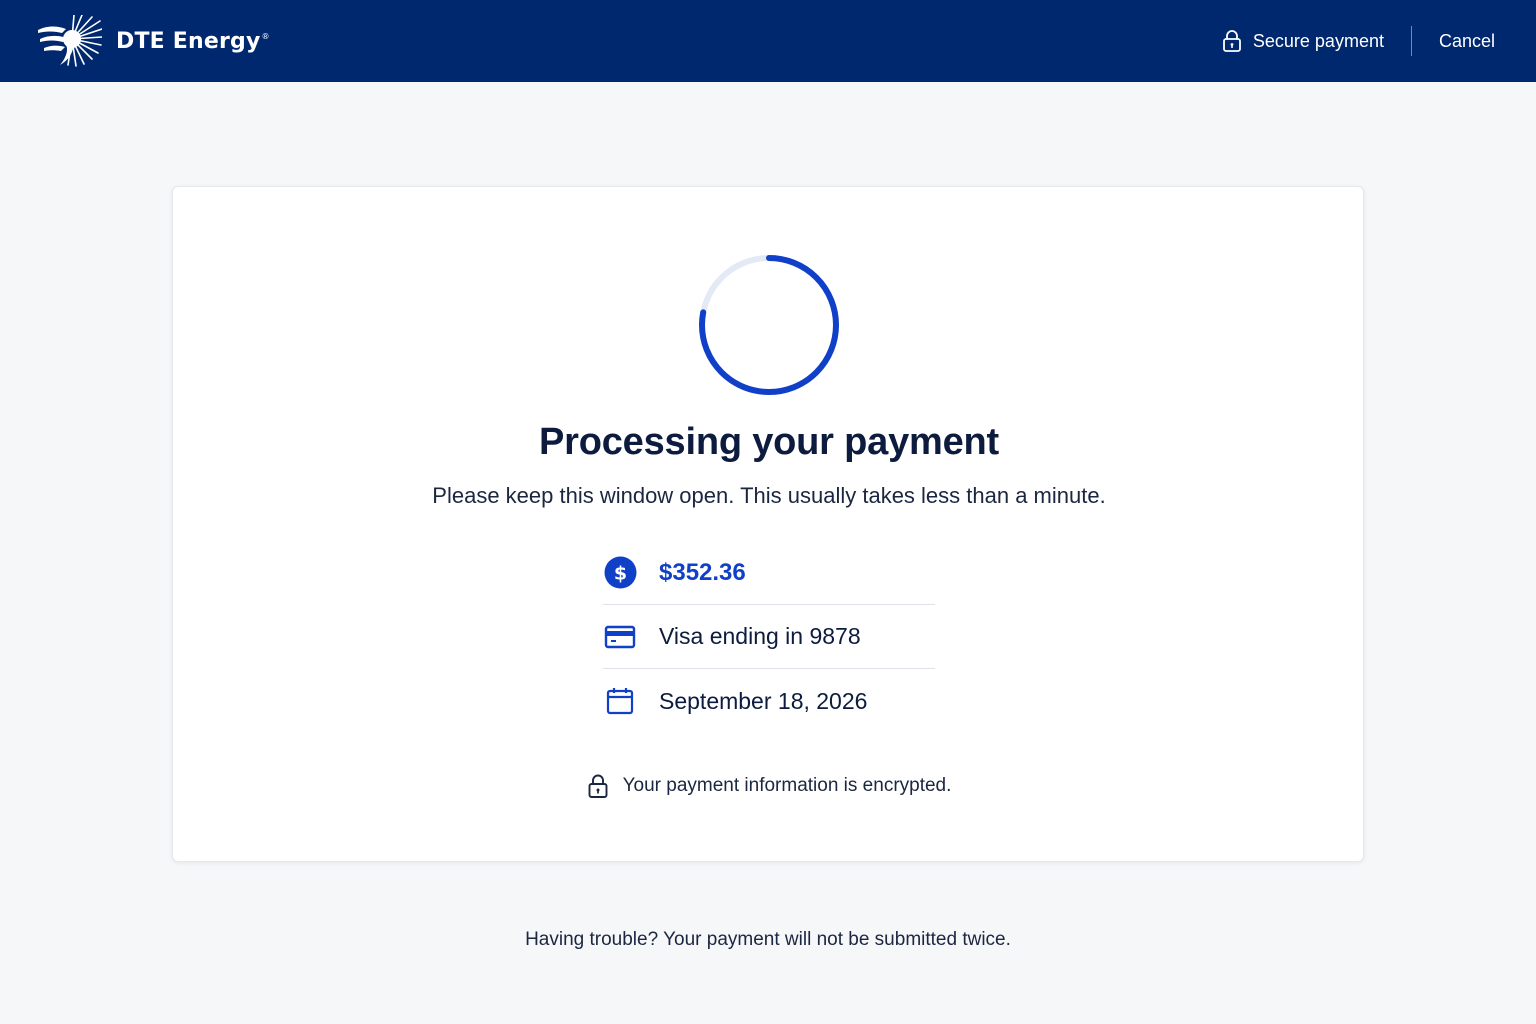  I want to click on brand-name: DTE Energy®, so click(193, 41).